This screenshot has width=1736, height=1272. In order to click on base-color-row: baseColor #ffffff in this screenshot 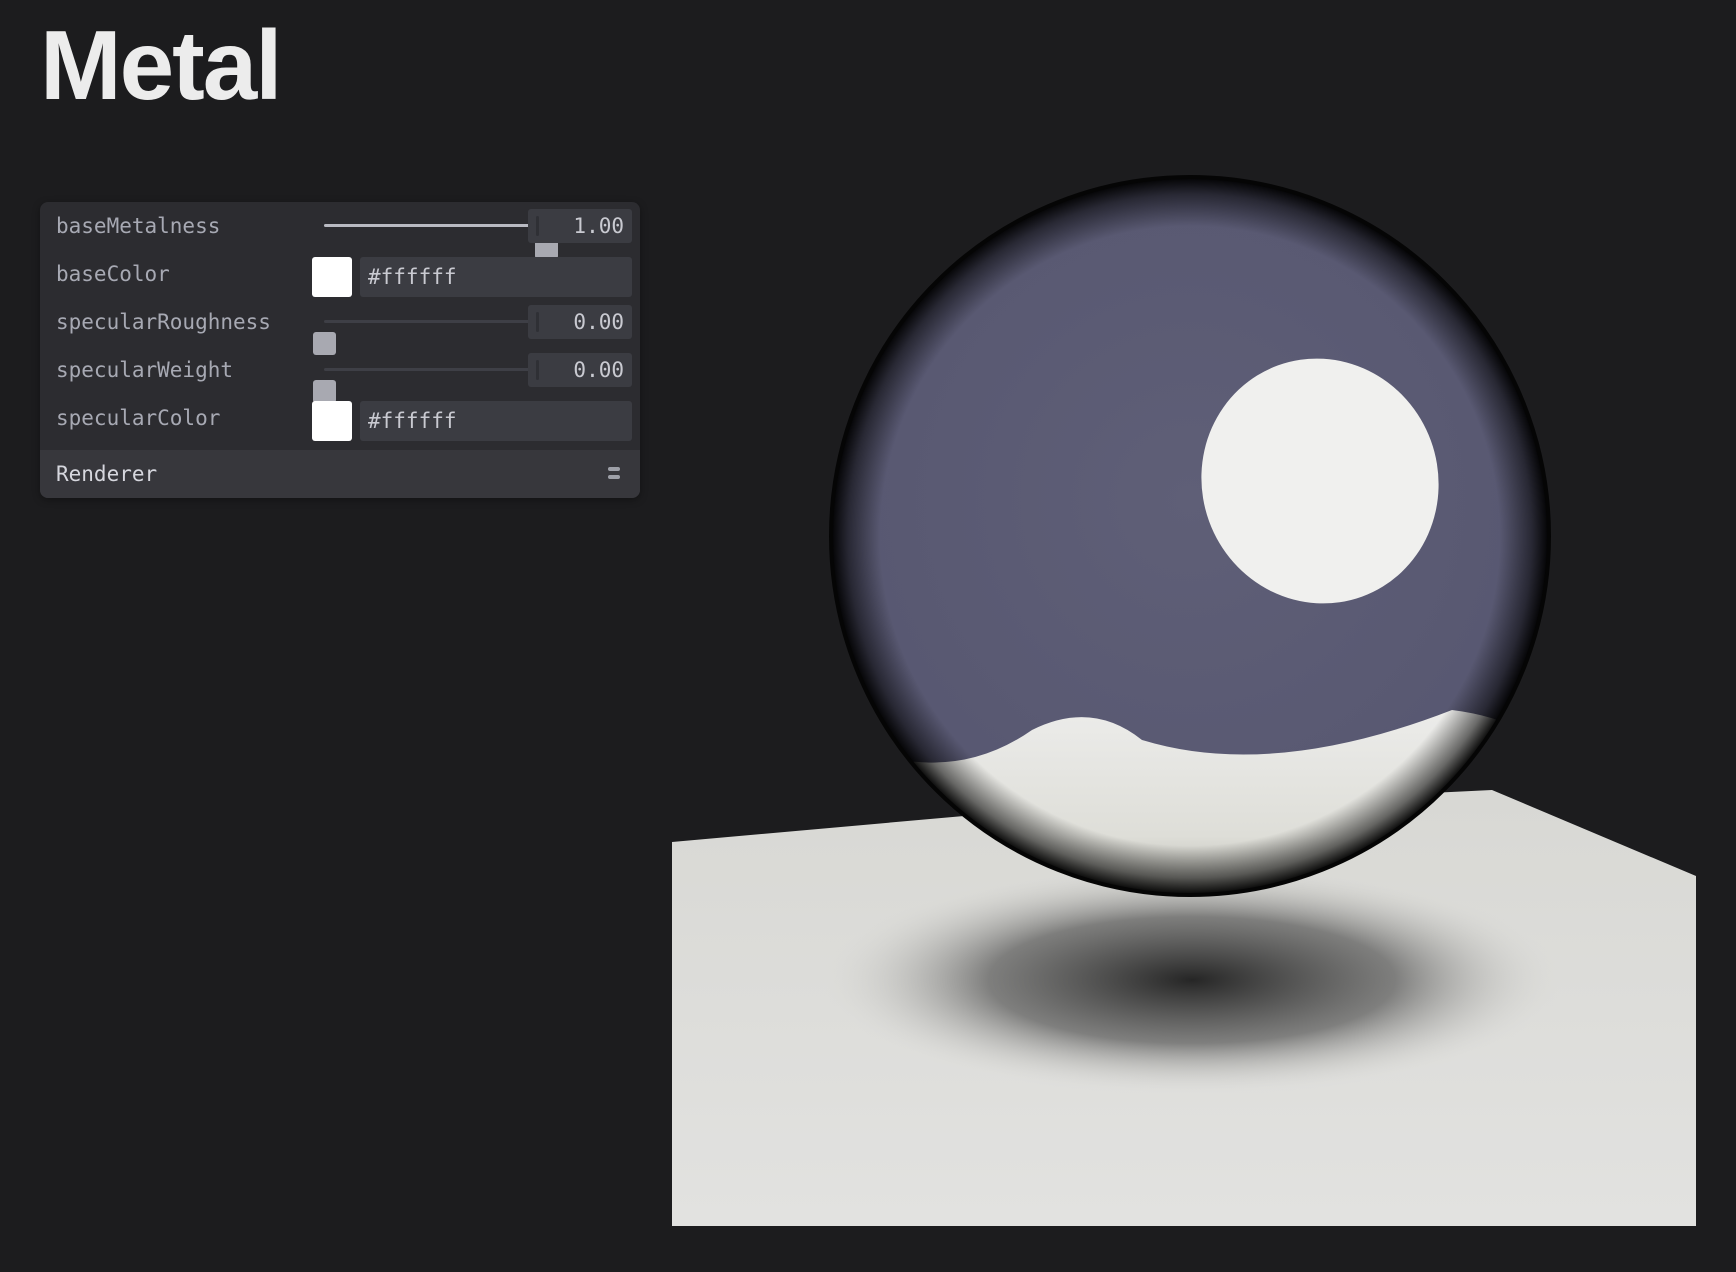, I will do `click(340, 274)`.